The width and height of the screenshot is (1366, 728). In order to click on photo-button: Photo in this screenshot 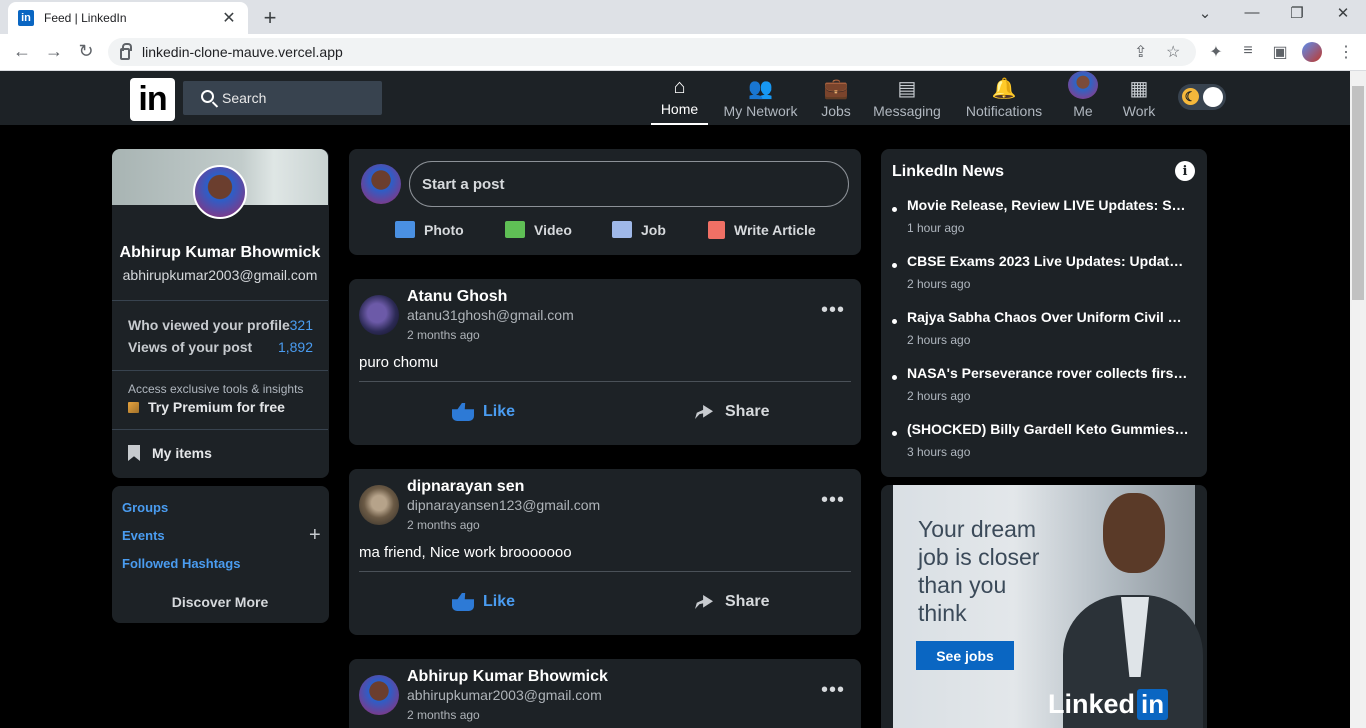, I will do `click(429, 229)`.